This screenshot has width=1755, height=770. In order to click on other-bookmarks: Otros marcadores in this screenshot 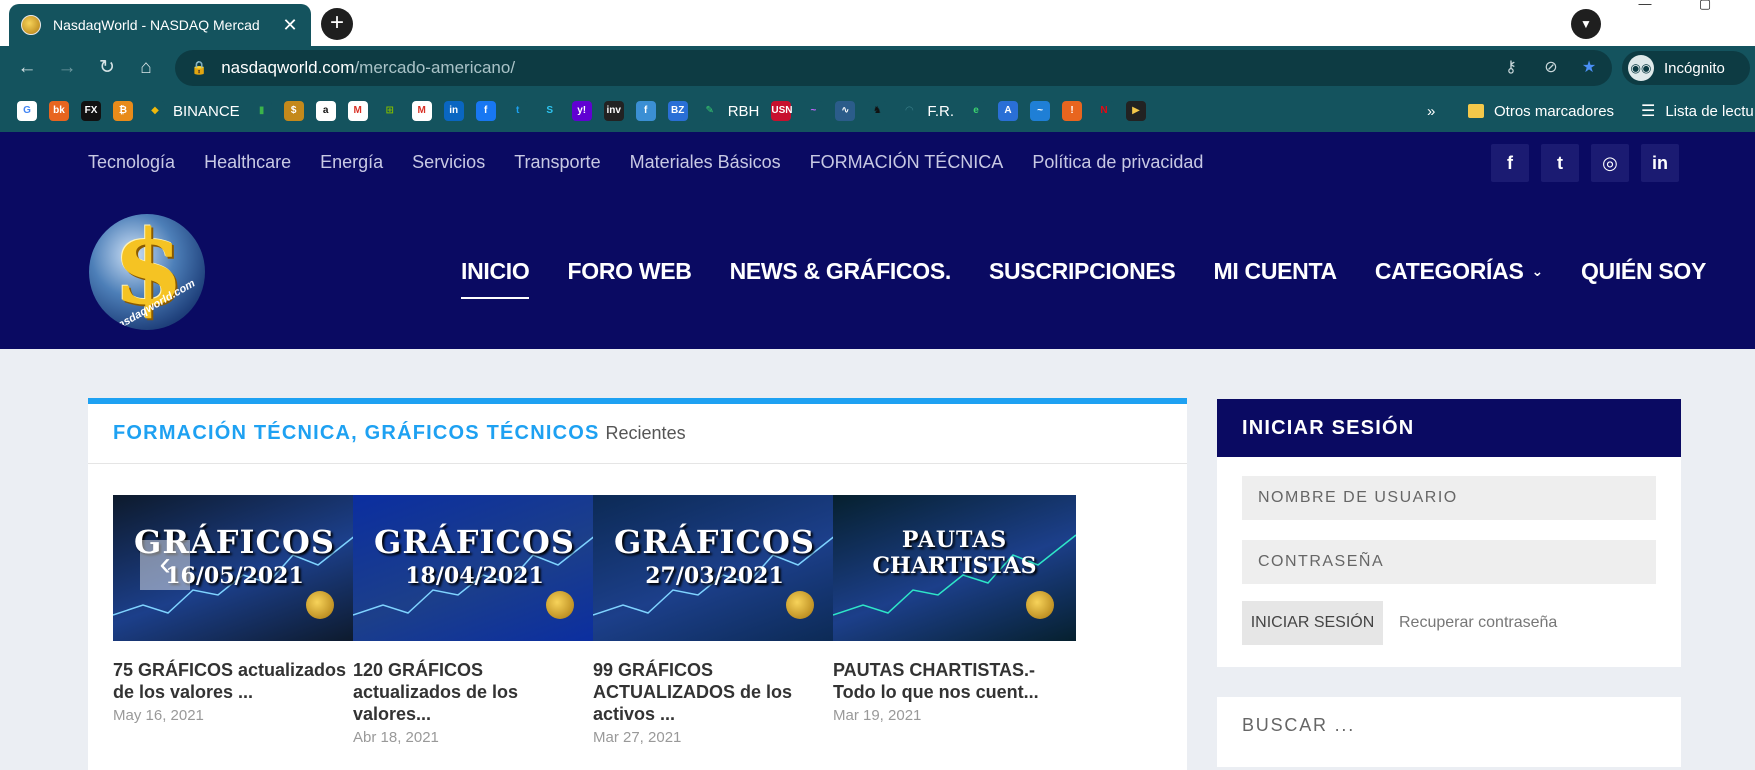, I will do `click(1541, 111)`.